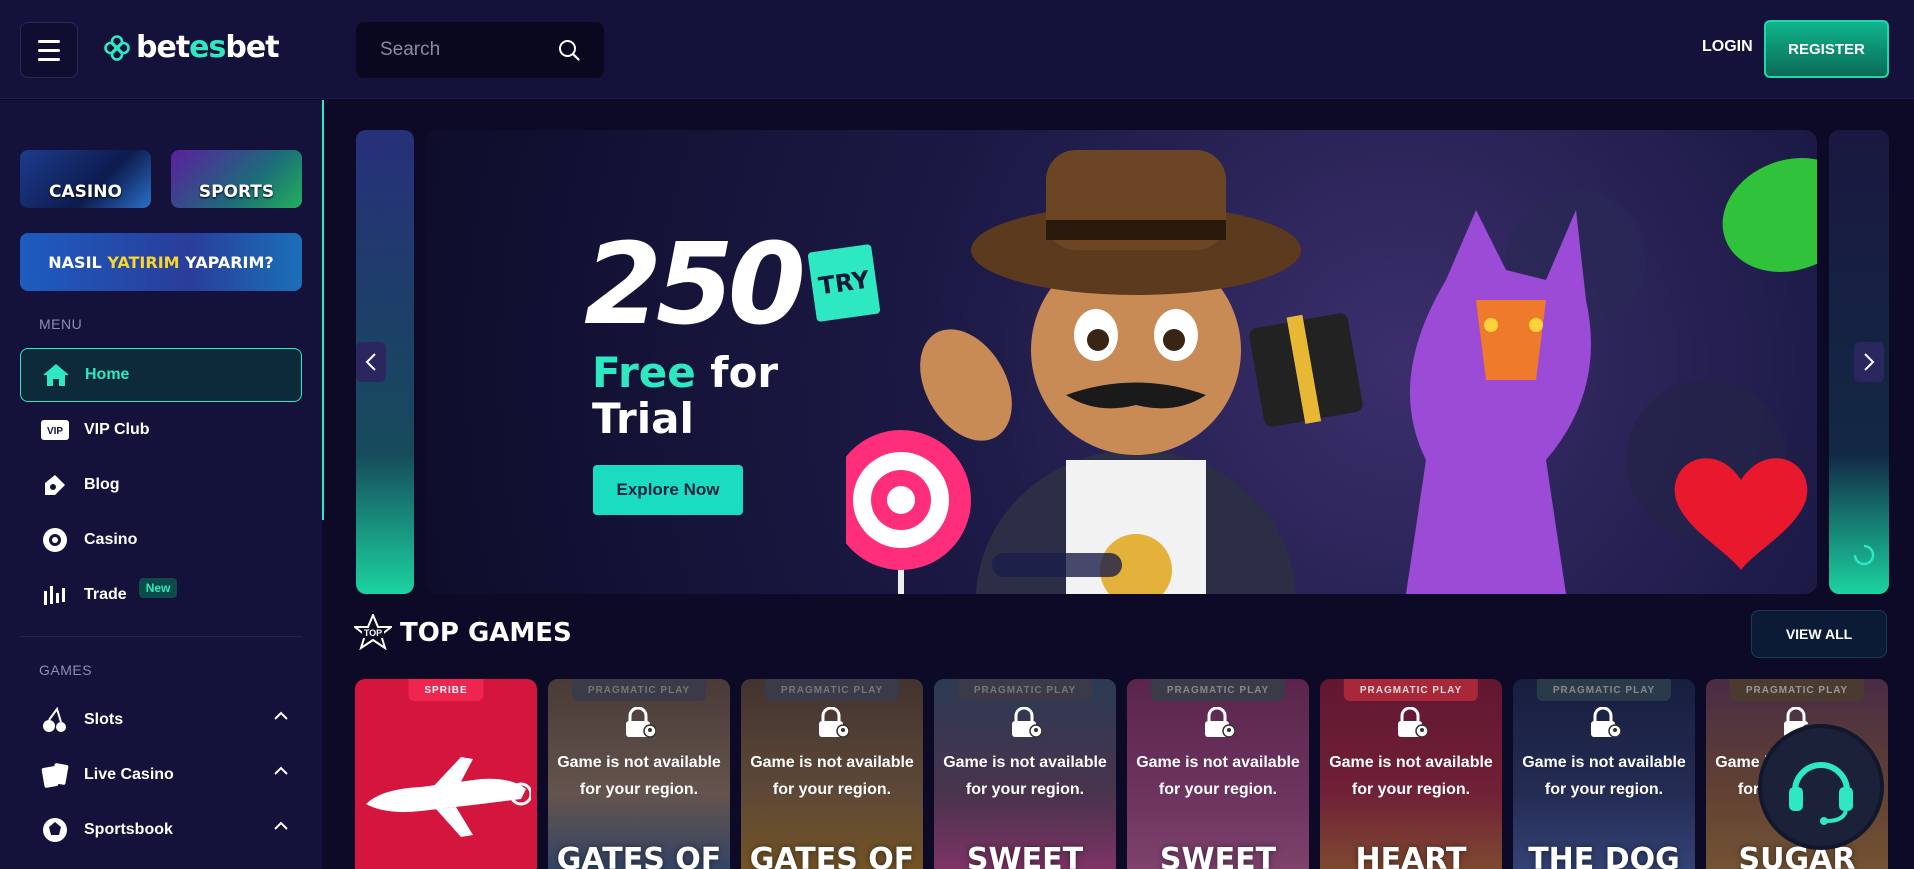  I want to click on casino-promo-tile: CASINO, so click(85, 179).